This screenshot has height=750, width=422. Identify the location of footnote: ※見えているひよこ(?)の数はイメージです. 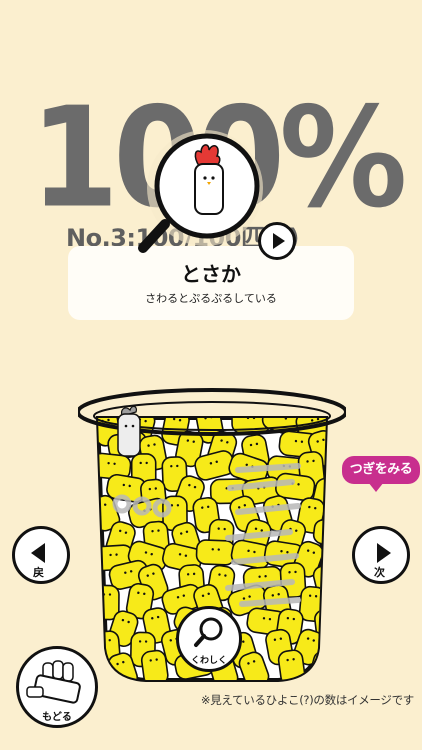
(307, 700).